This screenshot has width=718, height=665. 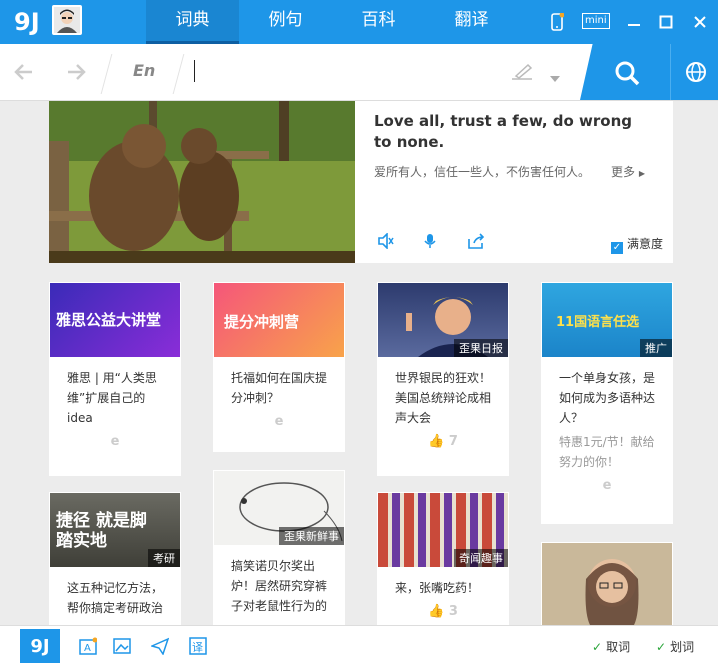 What do you see at coordinates (164, 558) in the screenshot?
I see `card-tag: 考研` at bounding box center [164, 558].